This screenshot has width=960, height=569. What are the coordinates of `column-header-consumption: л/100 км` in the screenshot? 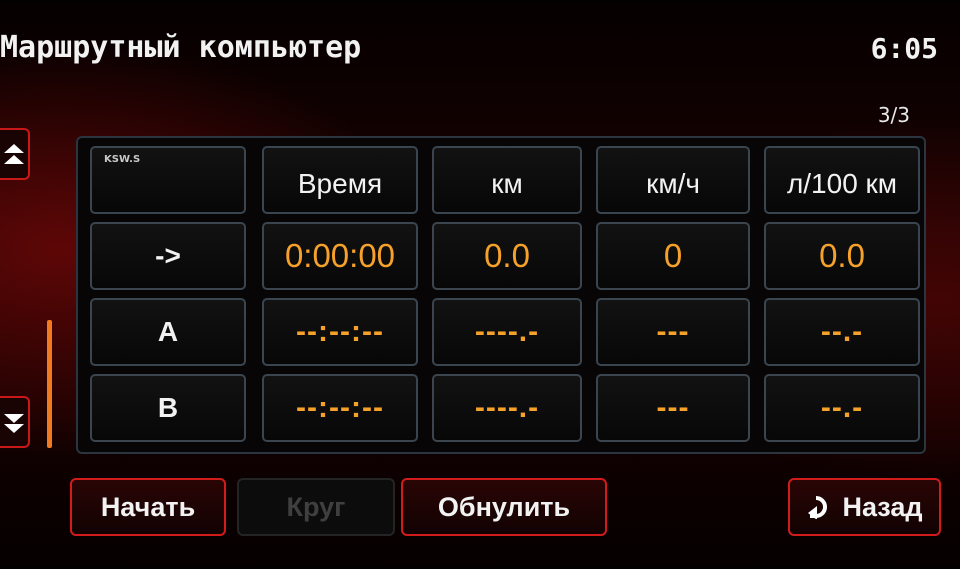 It's located at (842, 180).